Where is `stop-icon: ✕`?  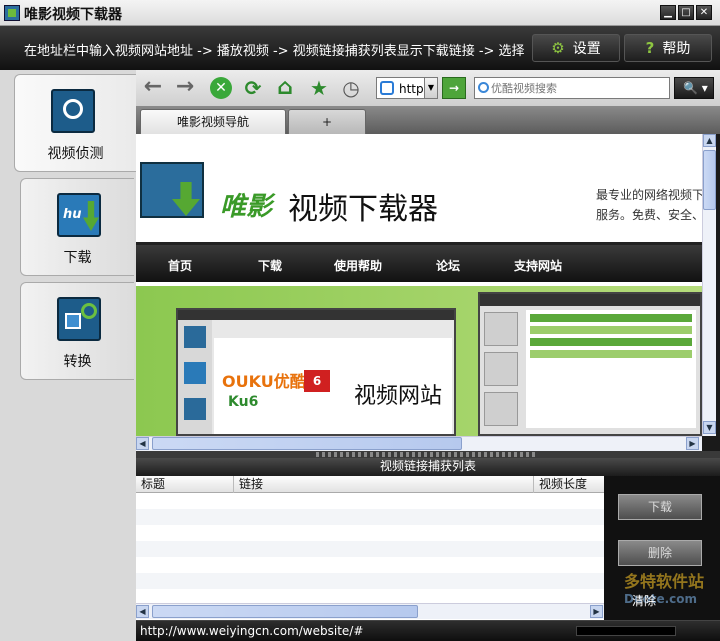
stop-icon: ✕ is located at coordinates (221, 88).